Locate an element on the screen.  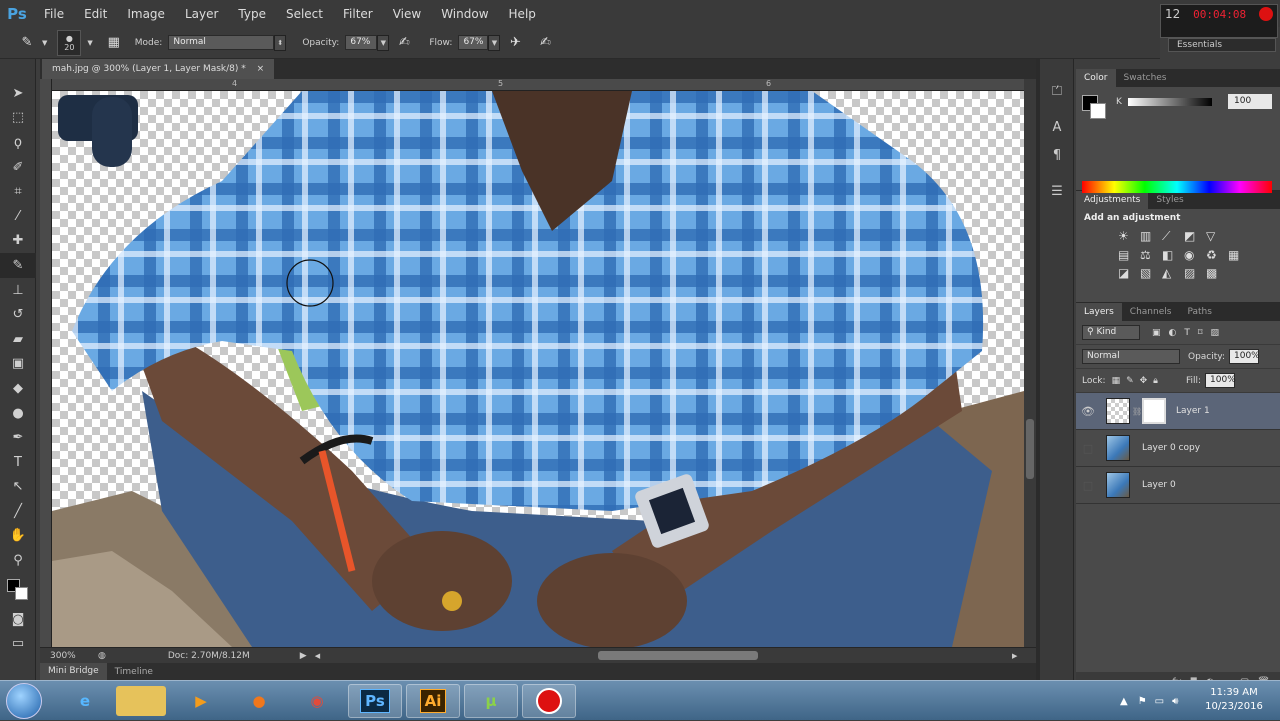
color-swatches-icon is located at coordinates (18, 590).